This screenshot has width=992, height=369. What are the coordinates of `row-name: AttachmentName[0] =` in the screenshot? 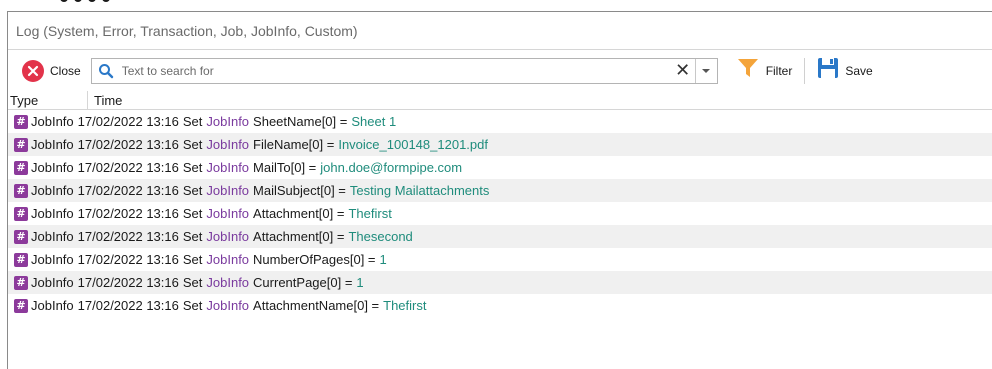 It's located at (316, 305).